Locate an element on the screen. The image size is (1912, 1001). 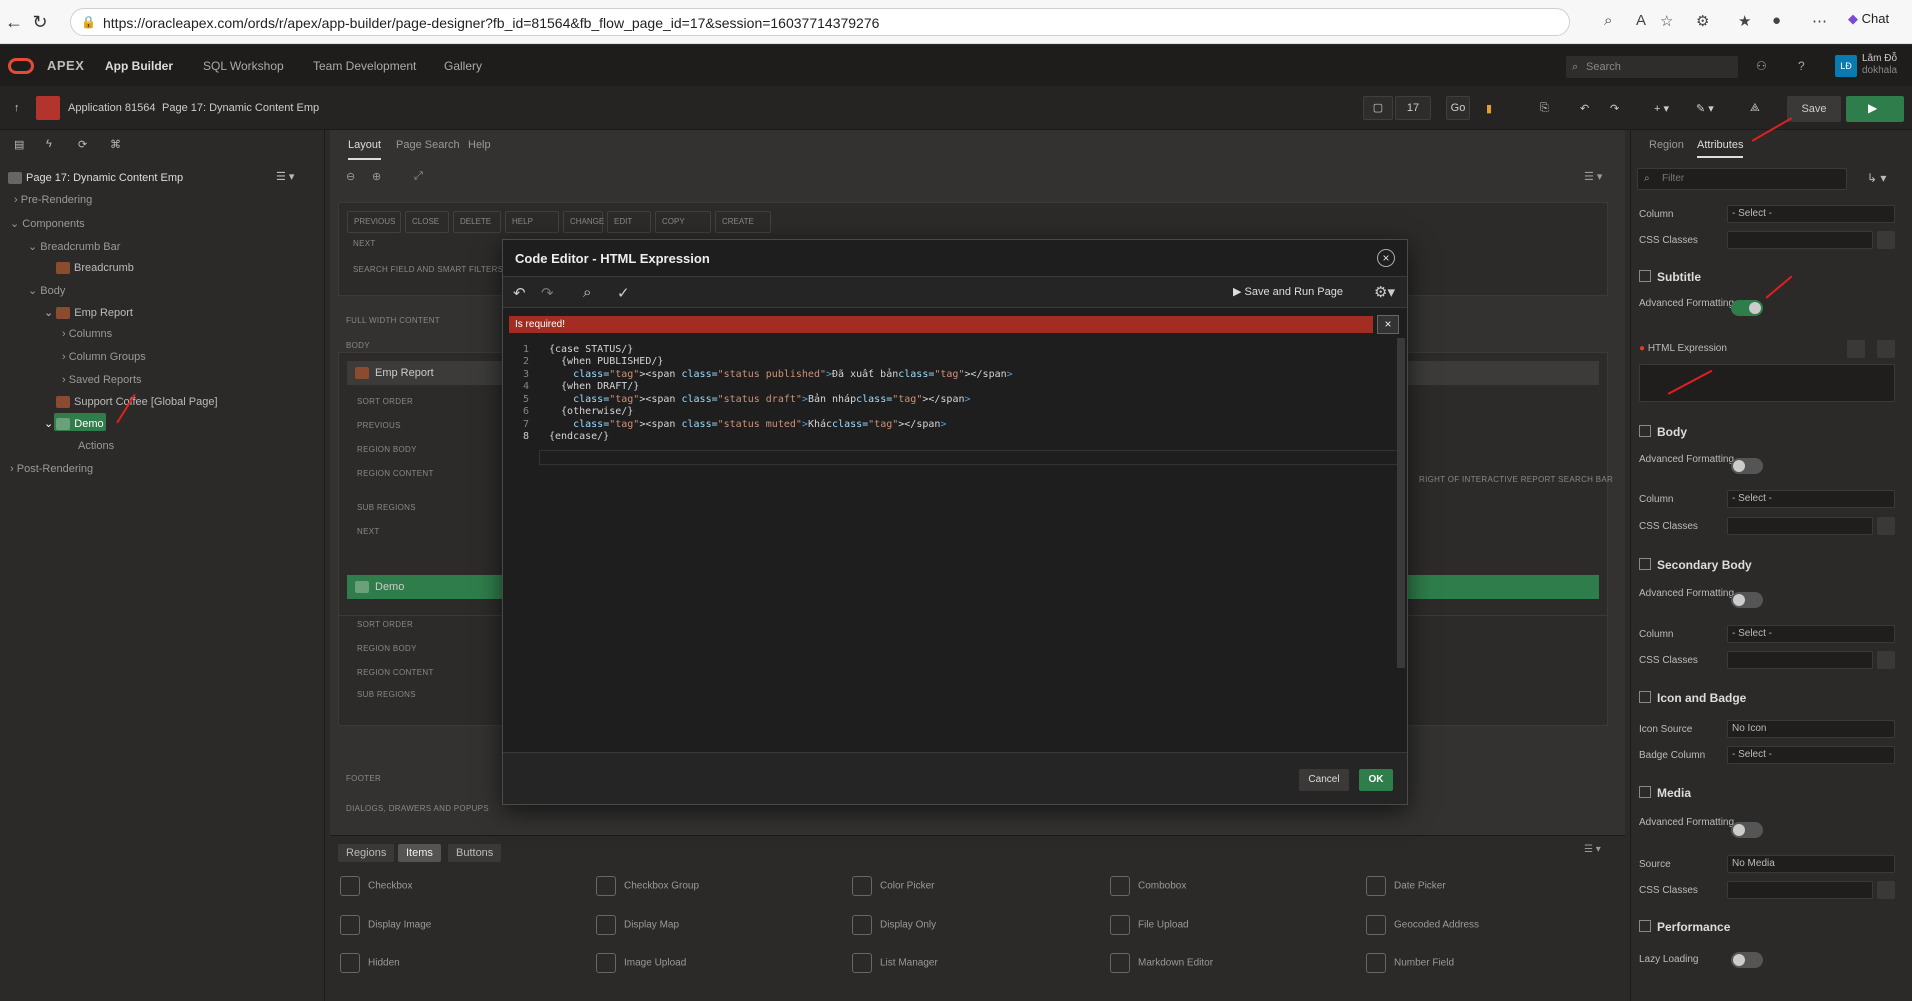
position-previous: PREVIOUS is located at coordinates (374, 222).